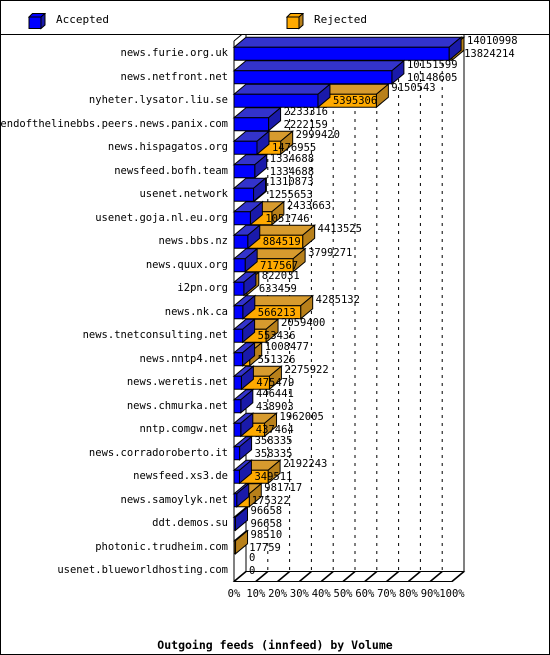 The width and height of the screenshot is (550, 655). Describe the element at coordinates (340, 19) in the screenshot. I see `legend-label-rejected: Rejected` at that location.